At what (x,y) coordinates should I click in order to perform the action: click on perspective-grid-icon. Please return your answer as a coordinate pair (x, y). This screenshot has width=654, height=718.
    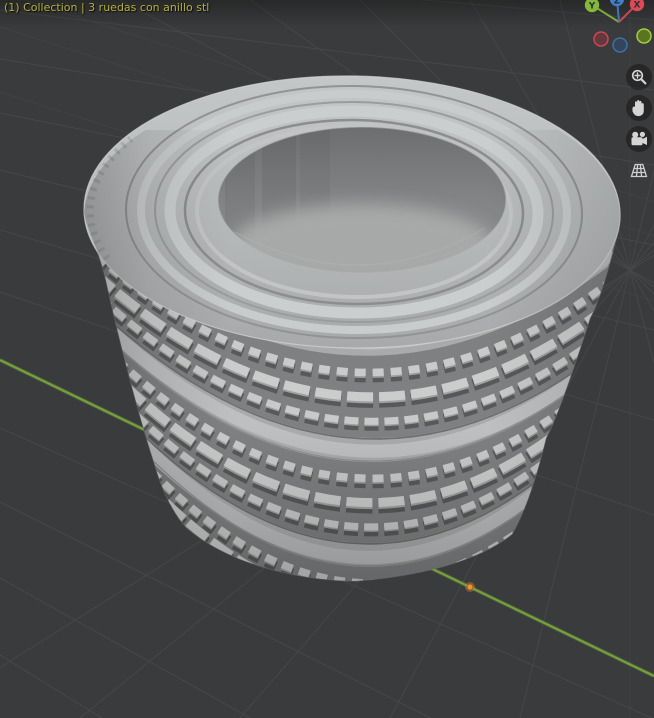
    Looking at the image, I should click on (639, 170).